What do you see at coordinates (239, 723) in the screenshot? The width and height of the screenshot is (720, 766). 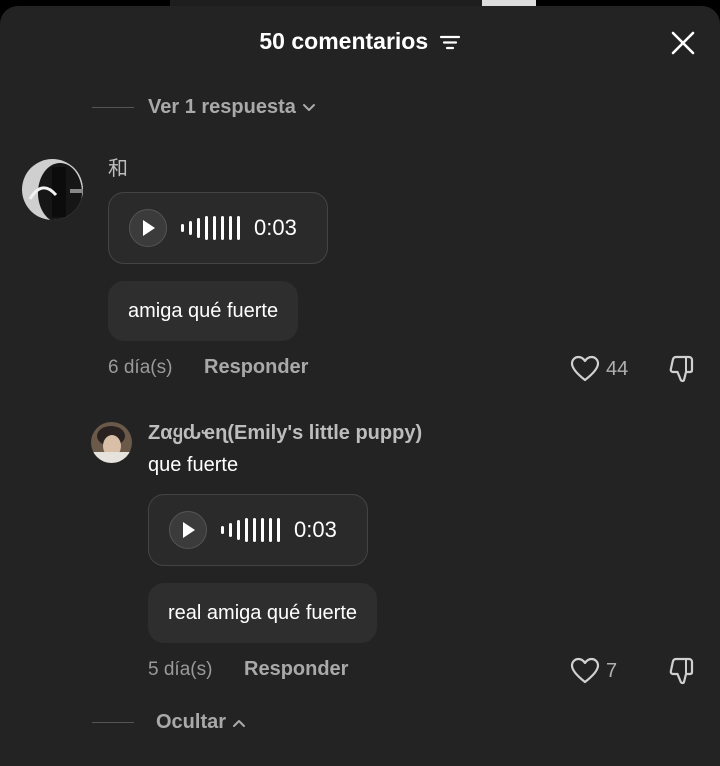 I see `chevron-up-icon` at bounding box center [239, 723].